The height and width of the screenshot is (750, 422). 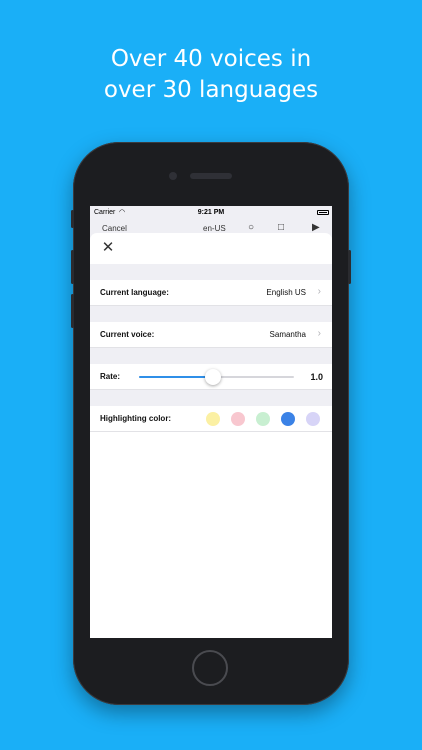 I want to click on rate-label: Rate:, so click(x=110, y=376).